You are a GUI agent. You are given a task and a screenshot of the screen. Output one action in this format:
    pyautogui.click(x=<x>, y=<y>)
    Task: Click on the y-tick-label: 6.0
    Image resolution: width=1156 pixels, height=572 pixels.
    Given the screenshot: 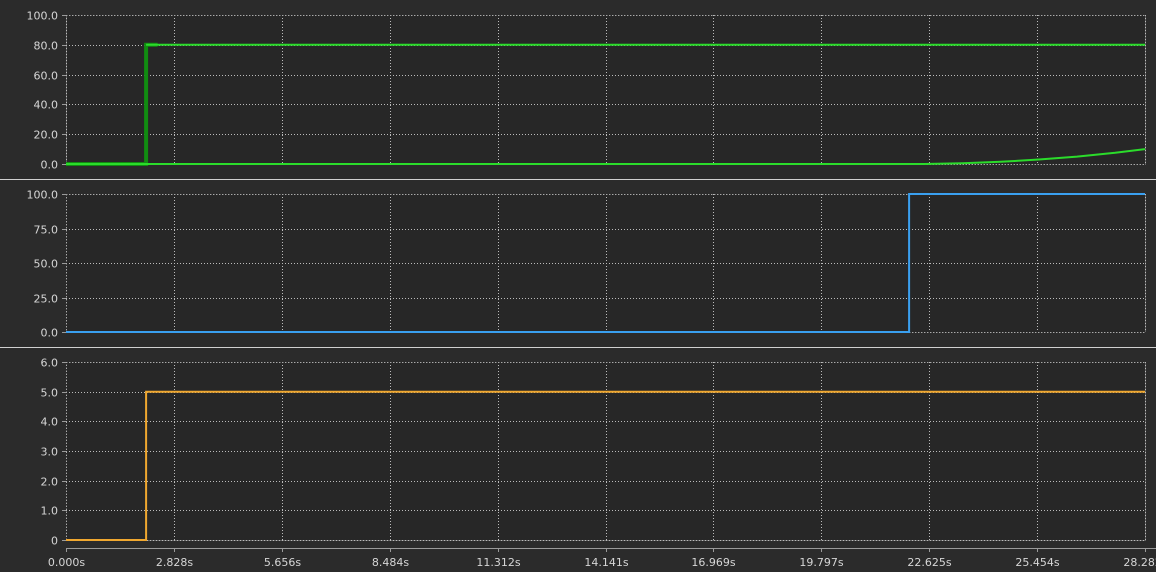 What is the action you would take?
    pyautogui.click(x=50, y=363)
    